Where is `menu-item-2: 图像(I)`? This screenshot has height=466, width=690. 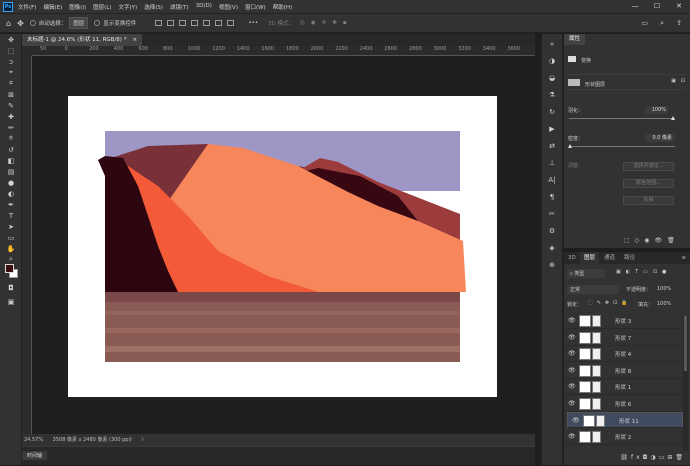
menu-item-2: 图像(I) is located at coordinates (77, 7).